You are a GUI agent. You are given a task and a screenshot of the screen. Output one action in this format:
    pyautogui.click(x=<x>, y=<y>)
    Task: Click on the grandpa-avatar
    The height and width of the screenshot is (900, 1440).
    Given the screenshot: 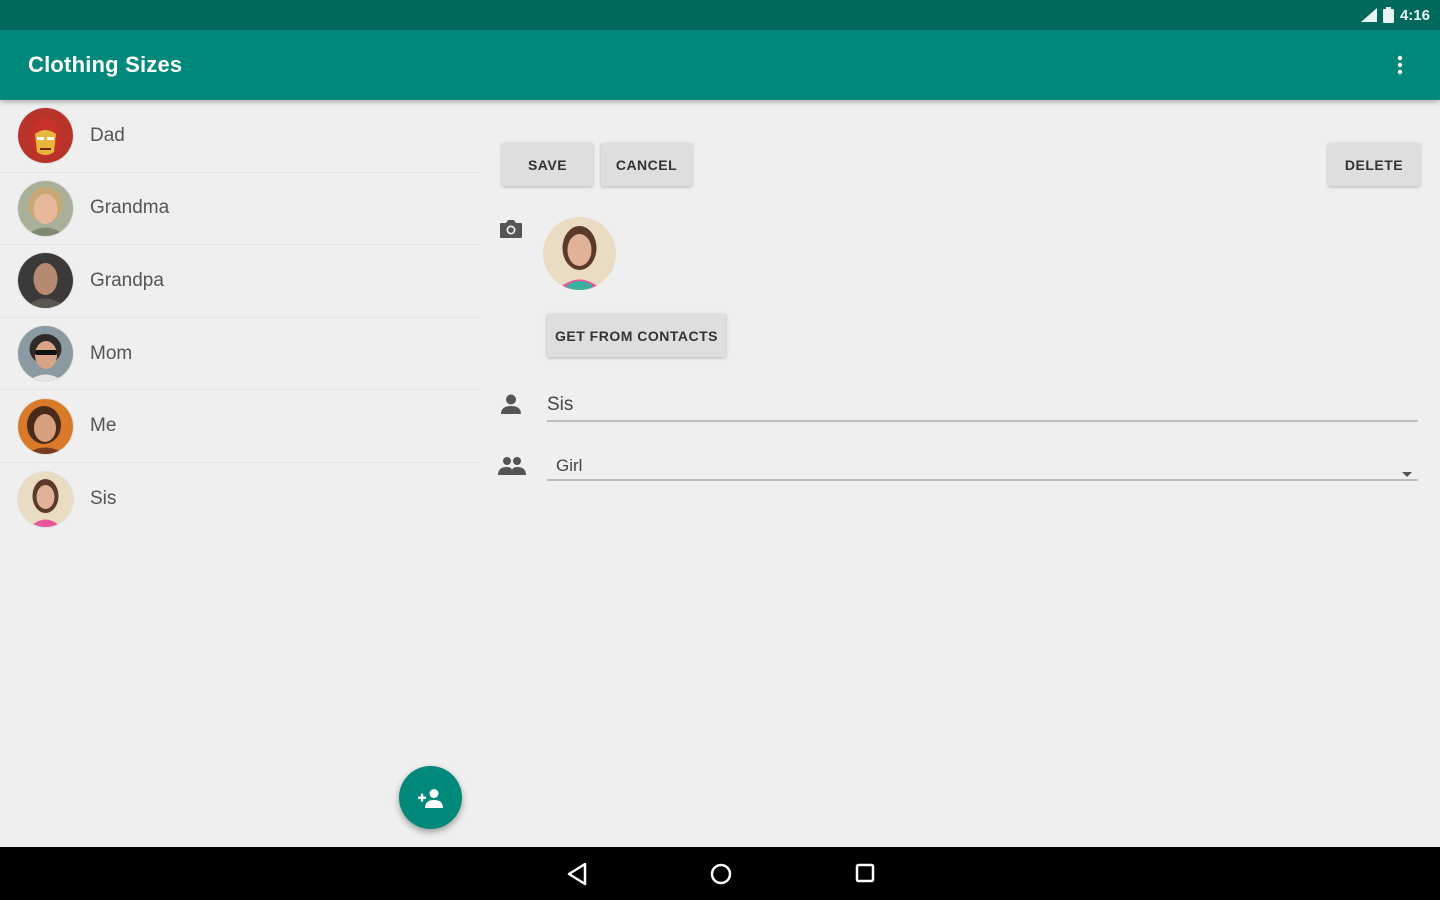 What is the action you would take?
    pyautogui.click(x=45, y=281)
    